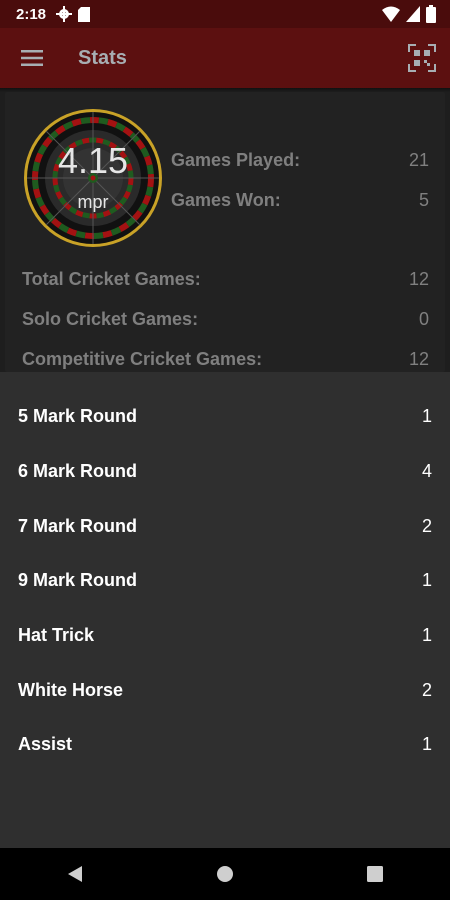  I want to click on status-time: 2:18, so click(31, 14).